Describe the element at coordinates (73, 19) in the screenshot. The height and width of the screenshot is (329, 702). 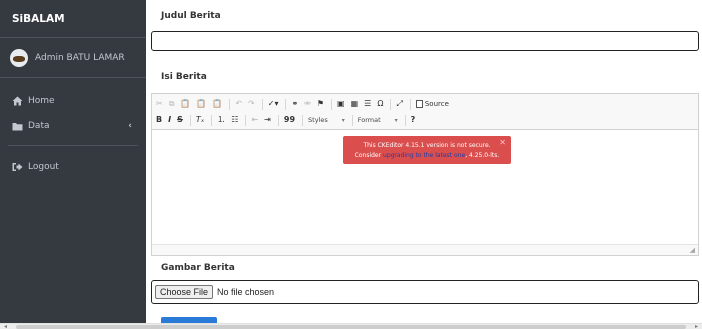
I see `brand-title: SiBALAM` at that location.